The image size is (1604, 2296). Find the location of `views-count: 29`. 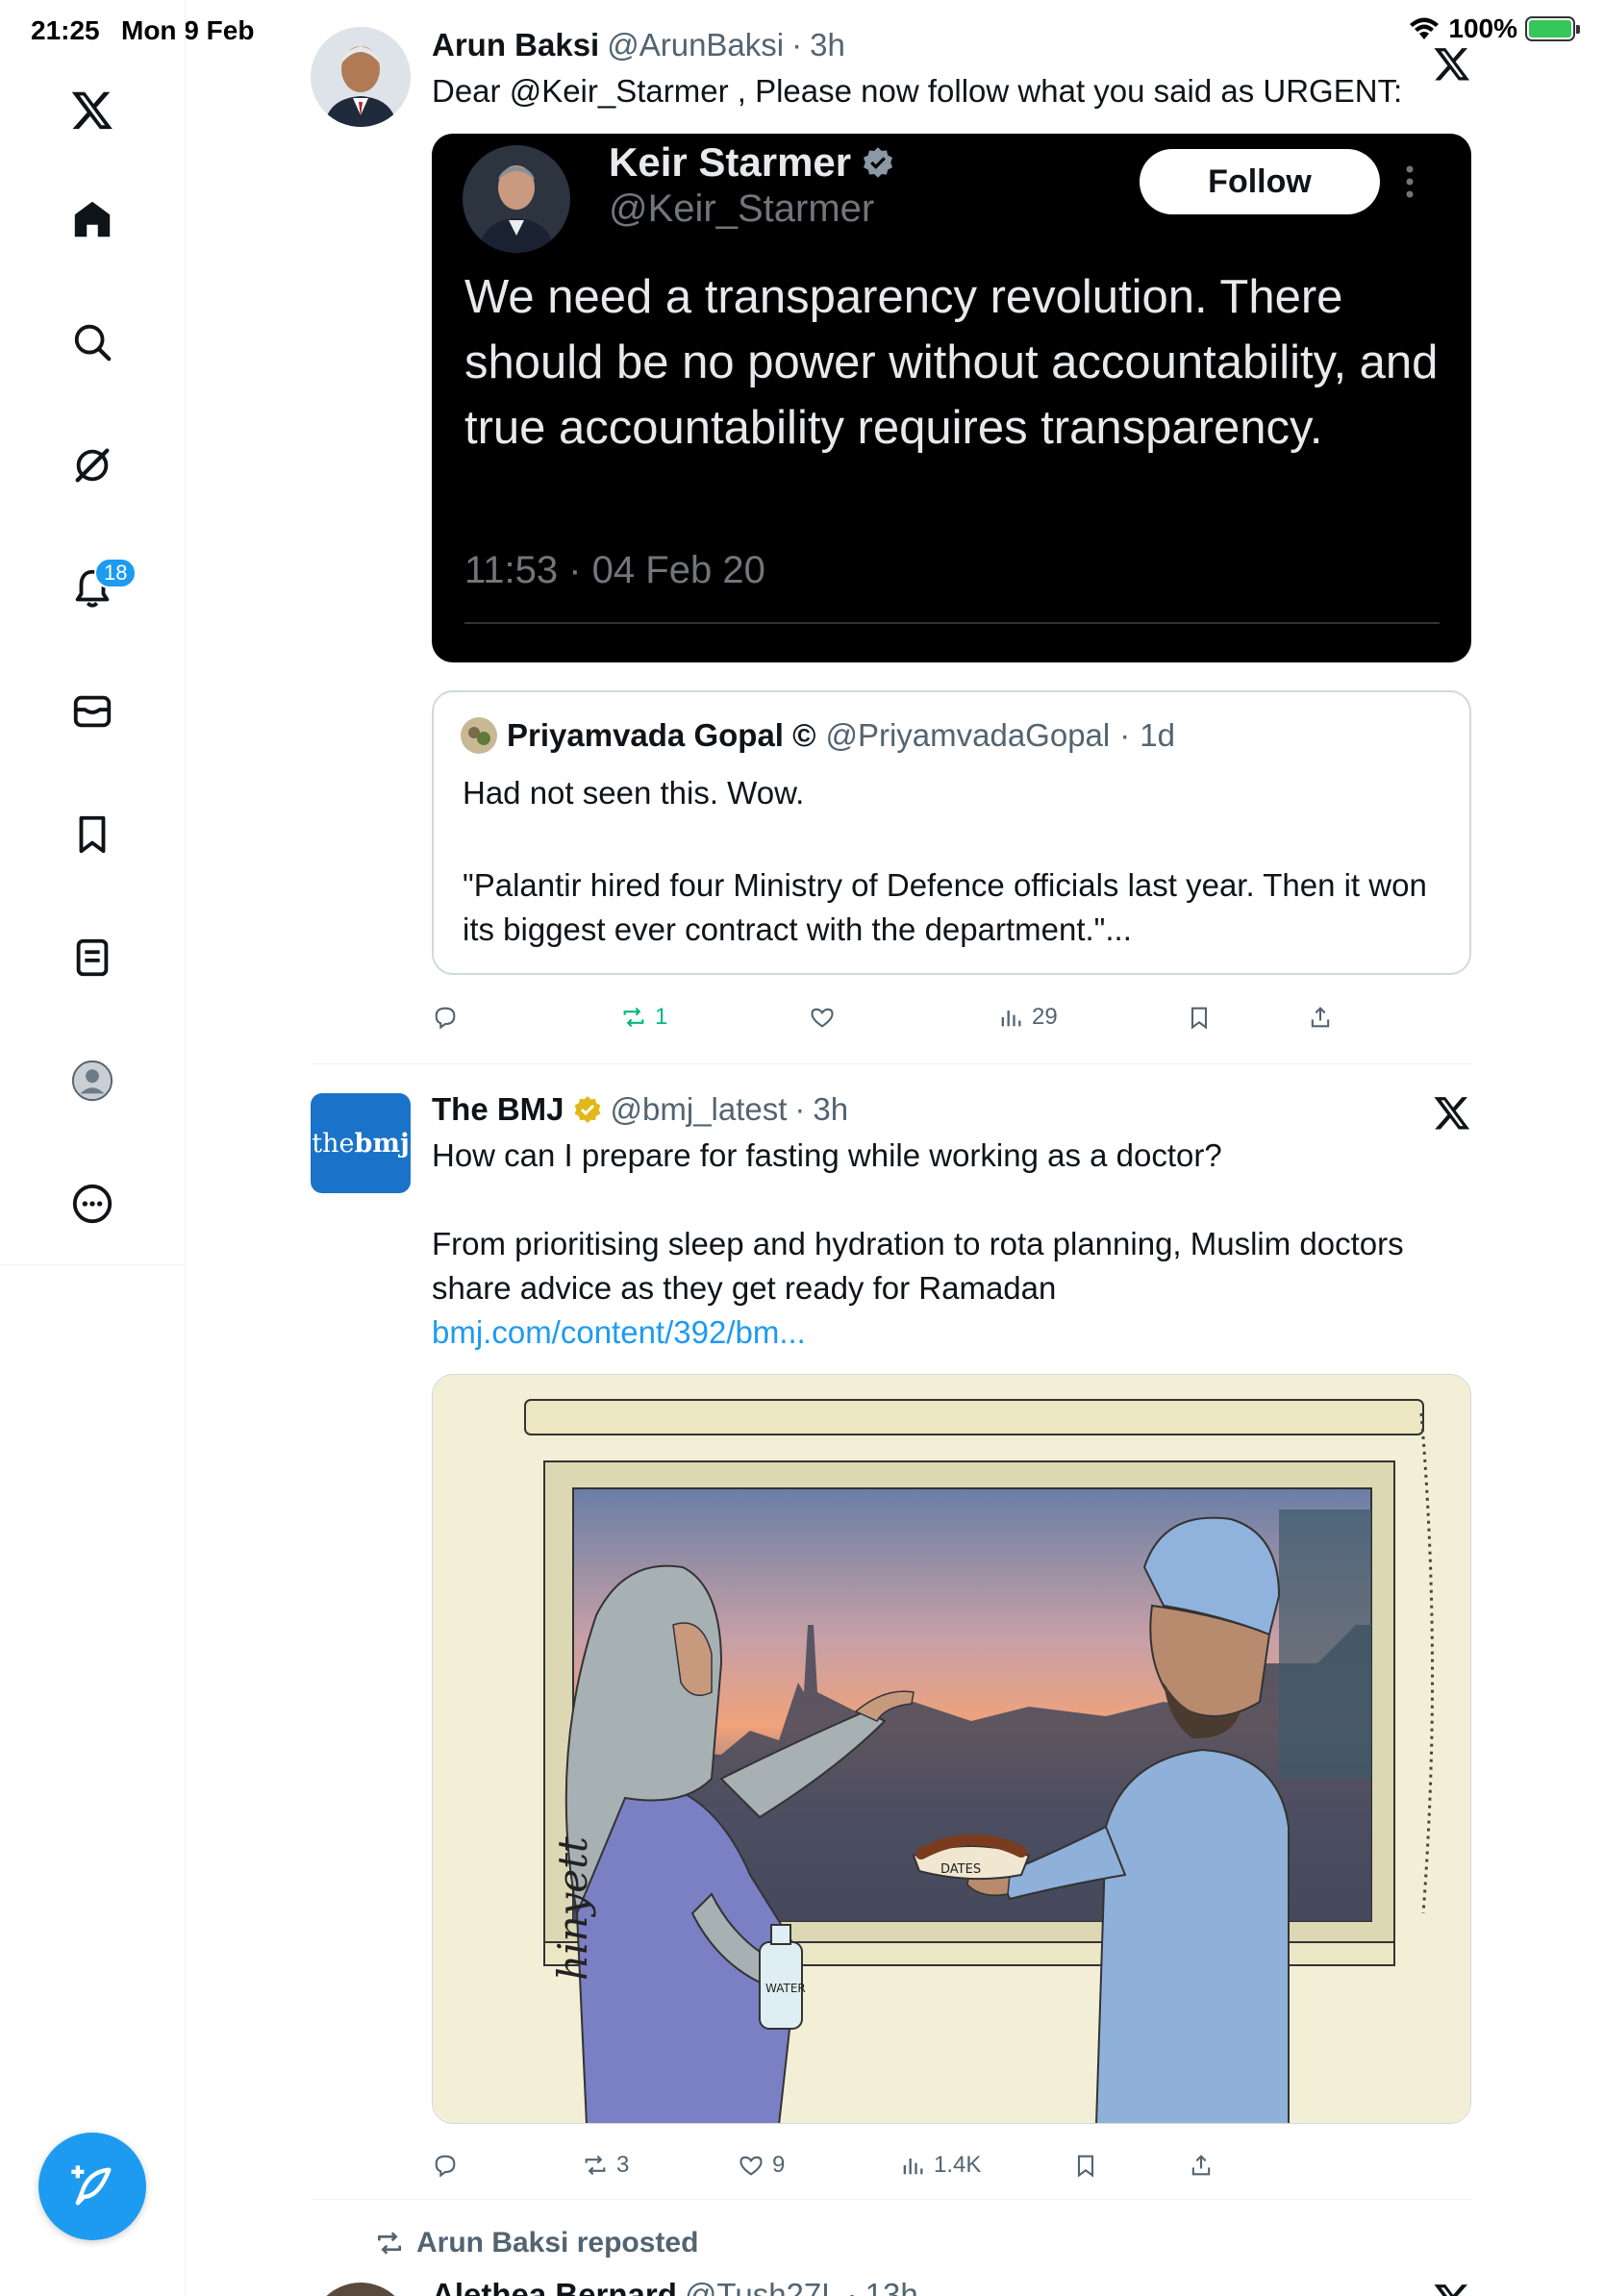

views-count: 29 is located at coordinates (1045, 1017).